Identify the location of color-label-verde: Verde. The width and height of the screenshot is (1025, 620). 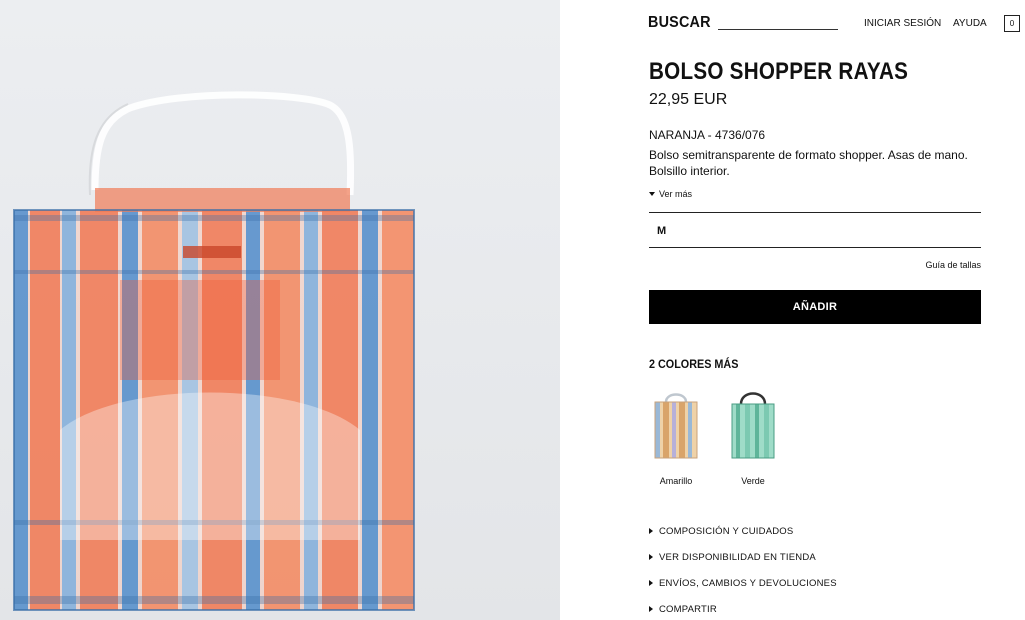
(753, 481).